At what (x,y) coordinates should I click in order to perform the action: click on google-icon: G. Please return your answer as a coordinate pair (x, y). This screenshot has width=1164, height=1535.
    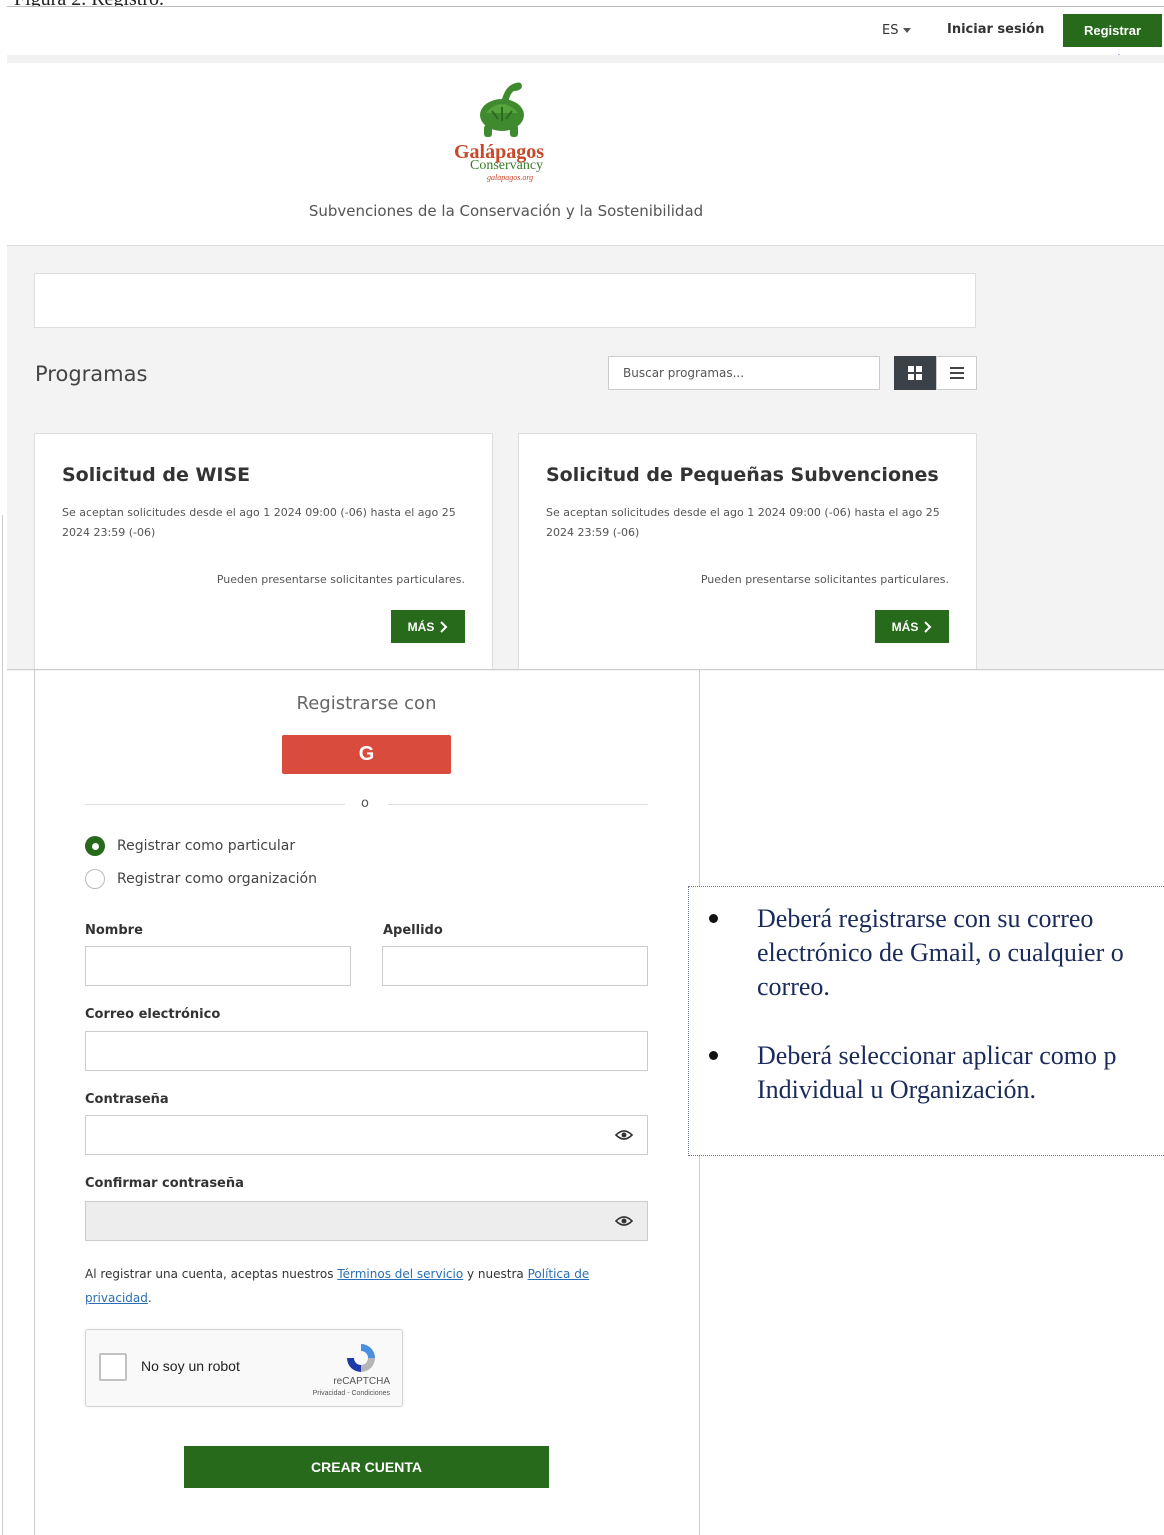
    Looking at the image, I should click on (366, 754).